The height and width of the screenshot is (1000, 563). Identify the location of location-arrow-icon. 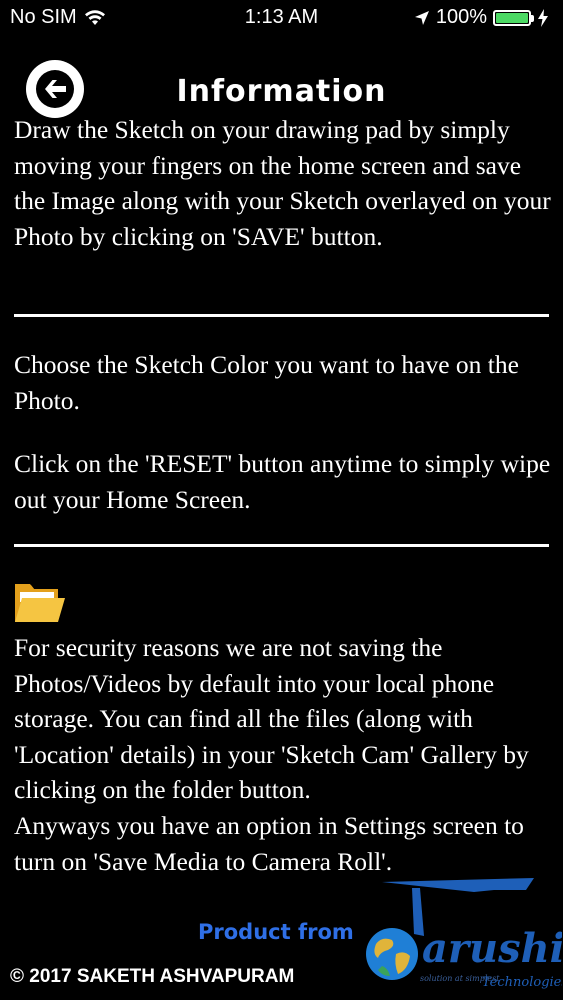
(421, 17).